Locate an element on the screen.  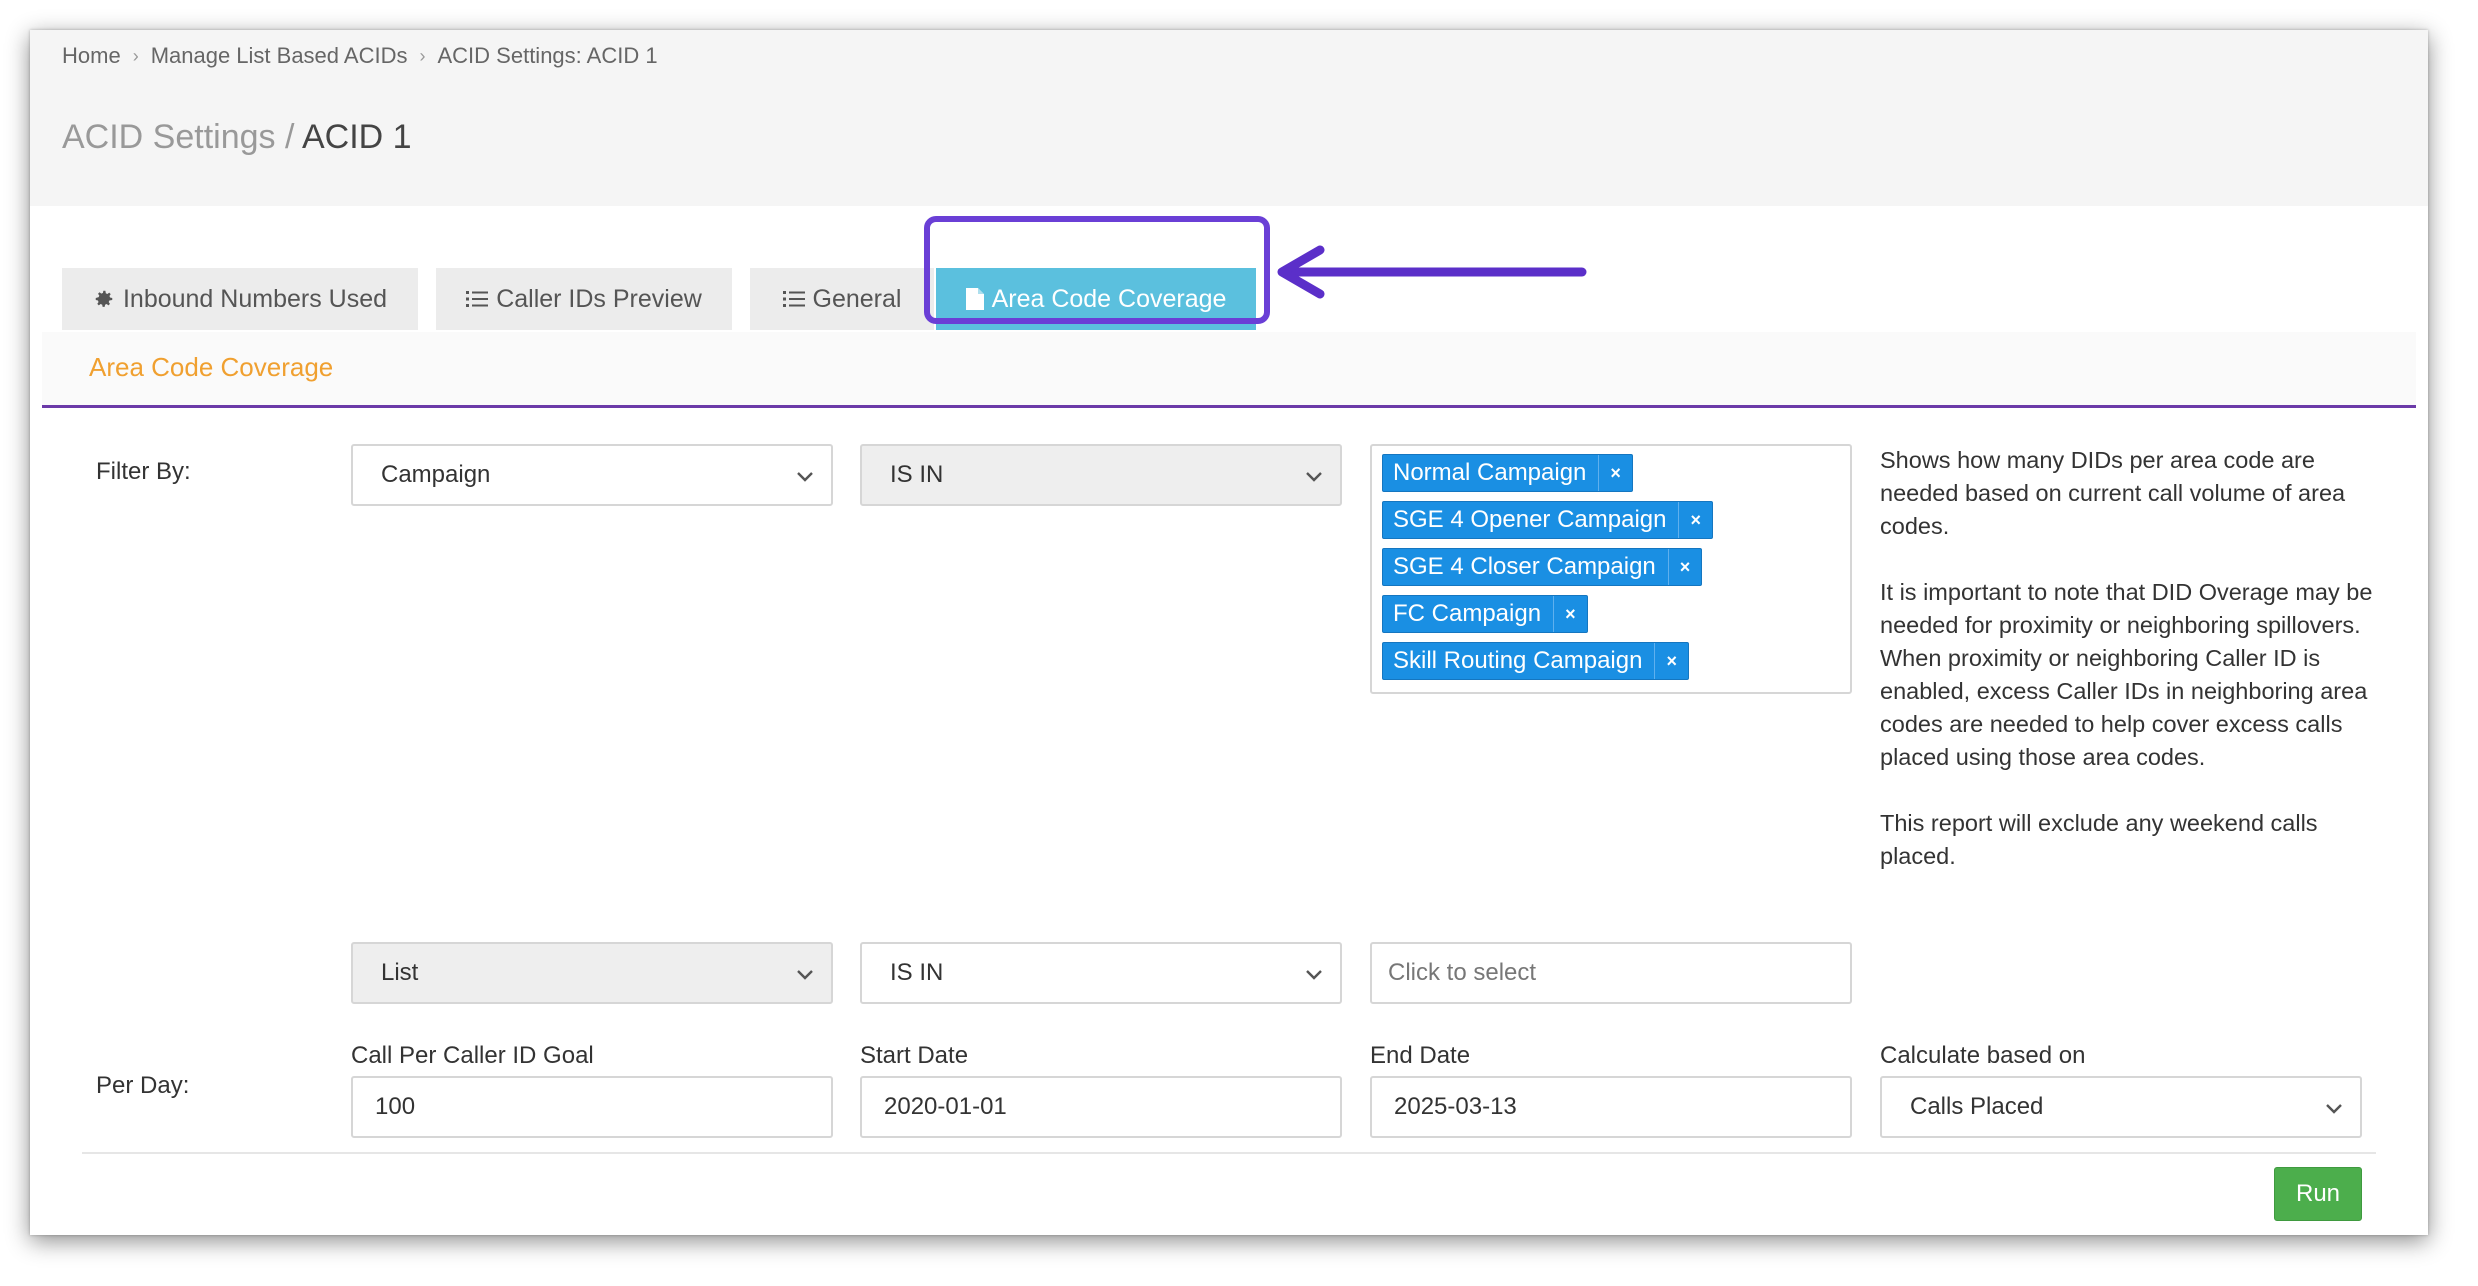
section-title: Area Code Coverage is located at coordinates (211, 367).